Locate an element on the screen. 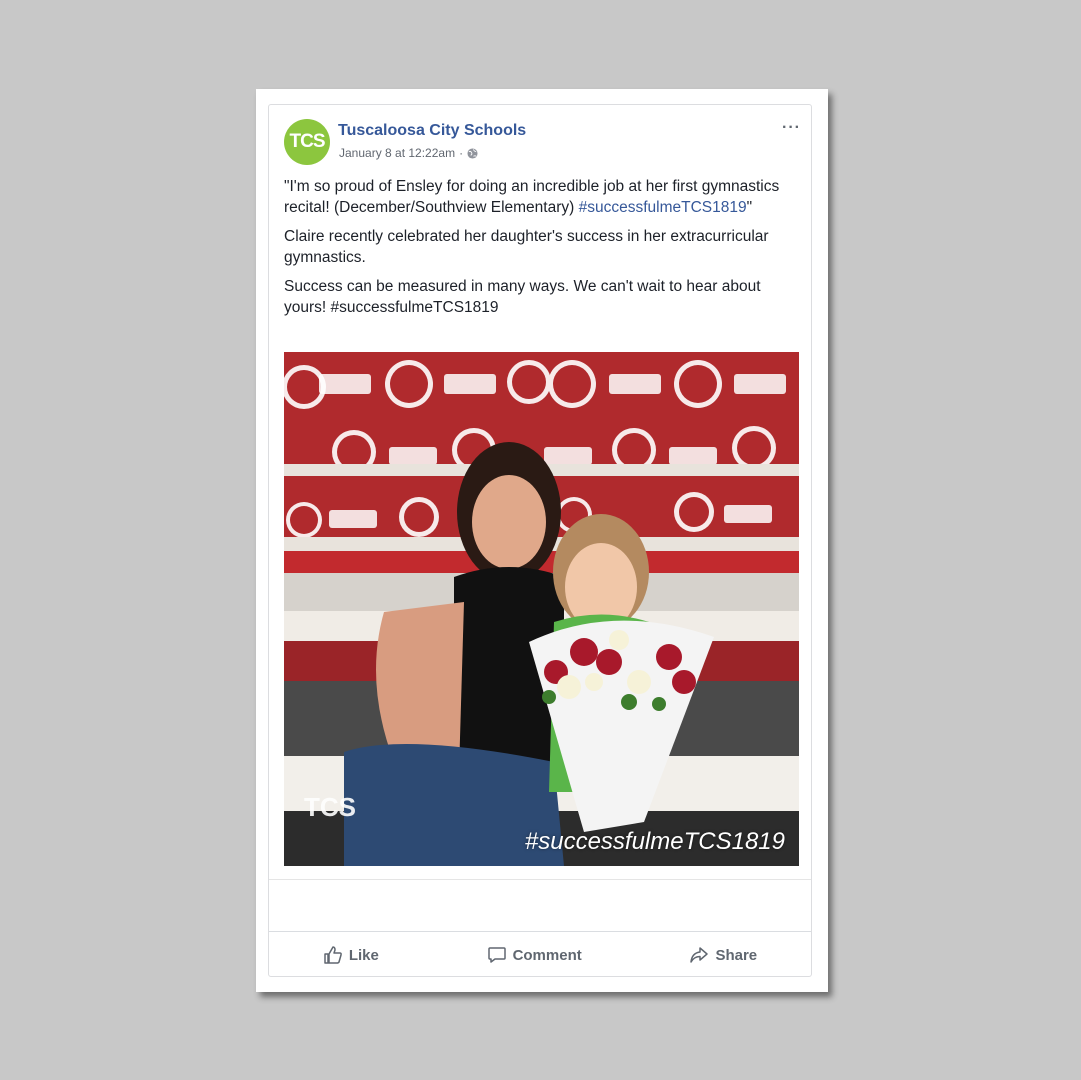 The height and width of the screenshot is (1080, 1081). like-button: Like is located at coordinates (351, 955).